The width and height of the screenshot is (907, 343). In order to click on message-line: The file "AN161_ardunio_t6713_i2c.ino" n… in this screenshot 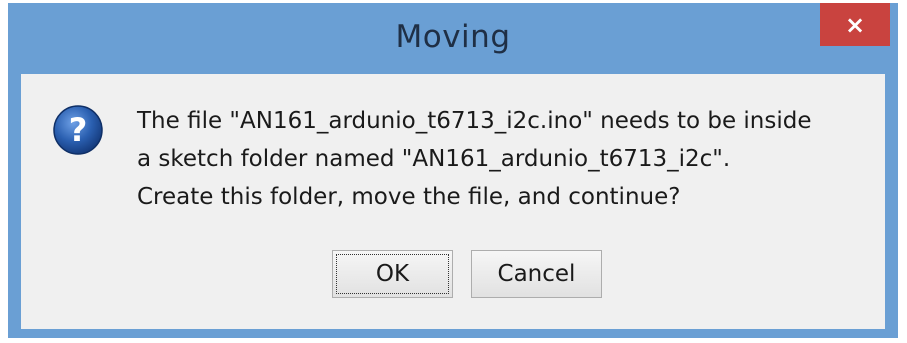, I will do `click(474, 121)`.